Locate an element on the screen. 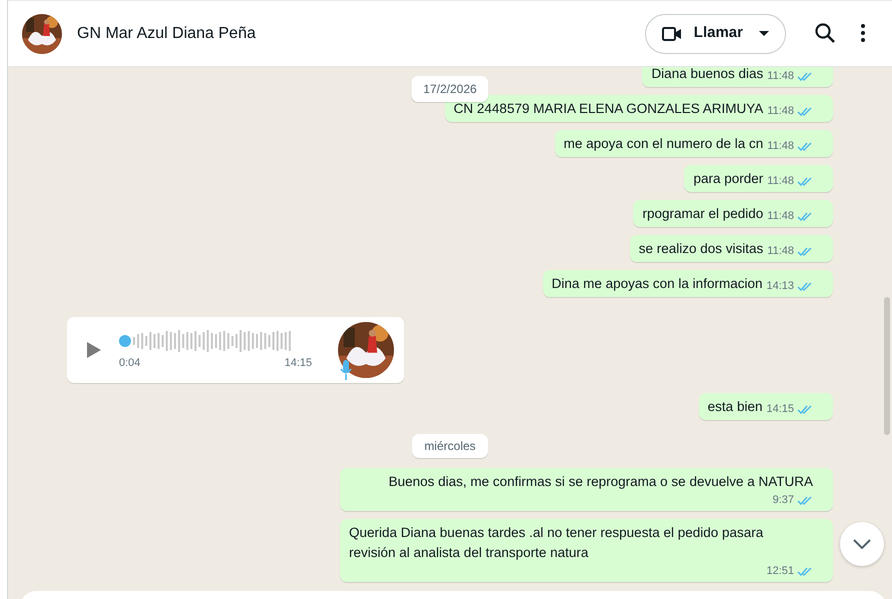  scroll-down-button is located at coordinates (862, 544).